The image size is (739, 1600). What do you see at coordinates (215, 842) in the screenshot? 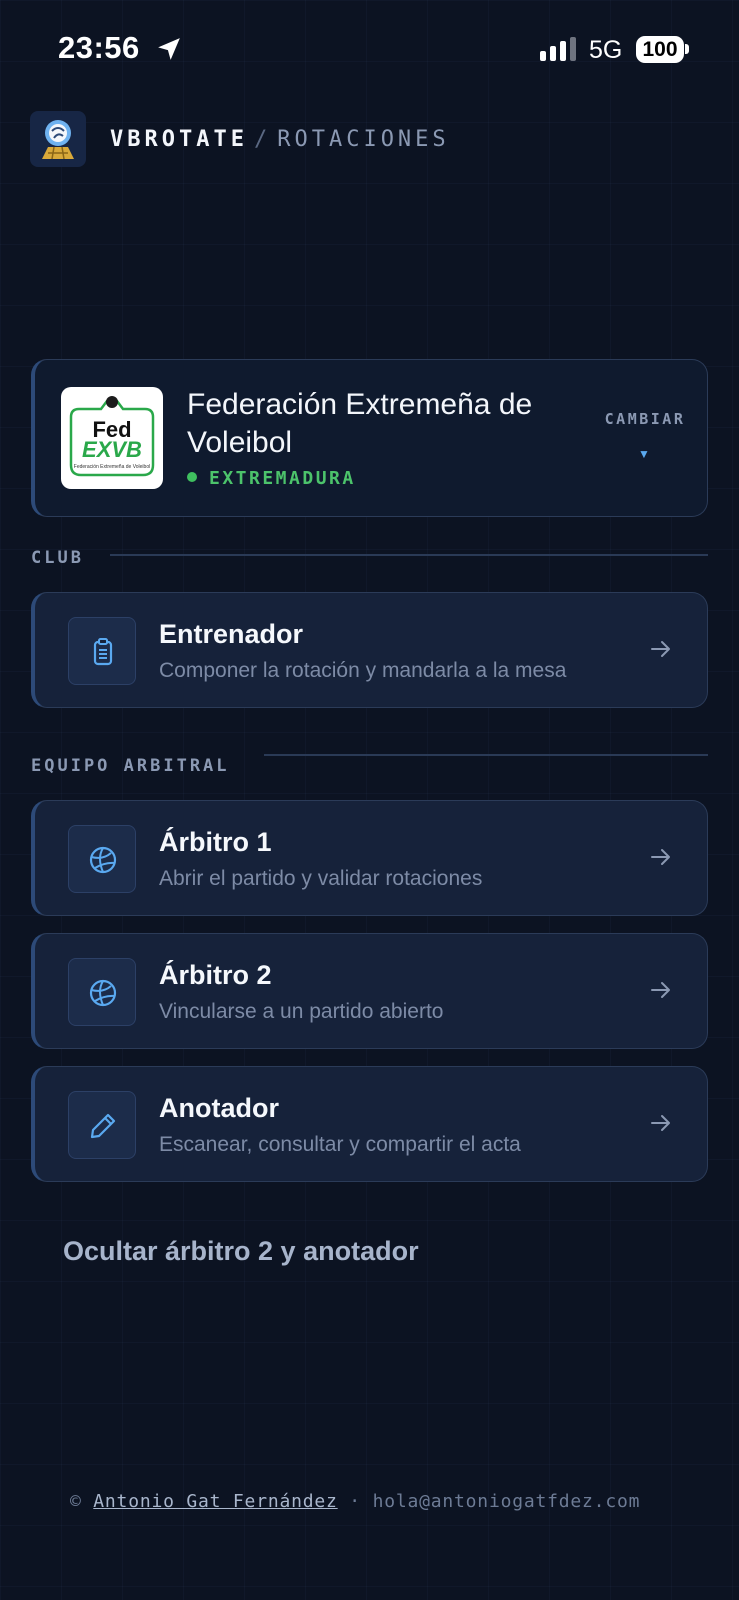
I see `role-title: Árbitro 1` at bounding box center [215, 842].